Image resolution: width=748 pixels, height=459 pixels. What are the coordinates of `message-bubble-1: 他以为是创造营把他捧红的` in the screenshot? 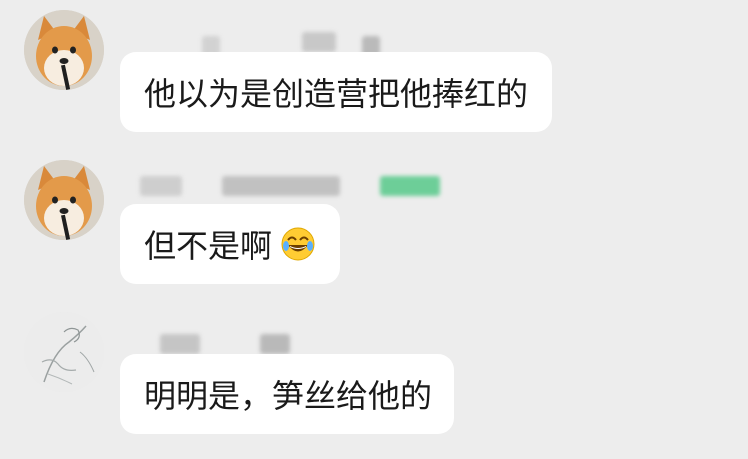 It's located at (336, 92).